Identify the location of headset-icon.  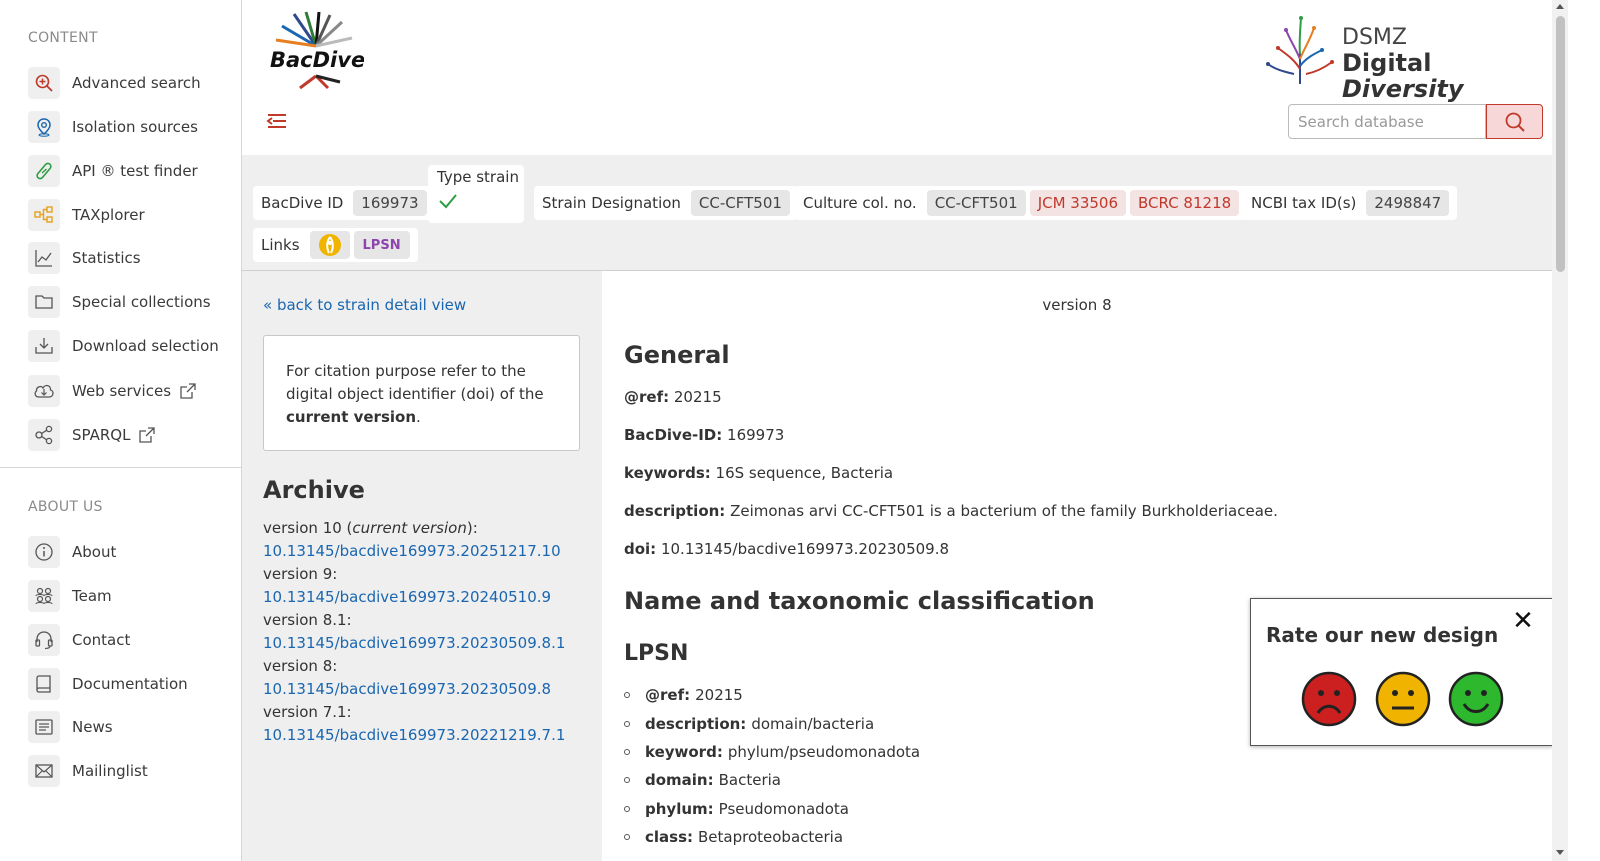
(44, 640).